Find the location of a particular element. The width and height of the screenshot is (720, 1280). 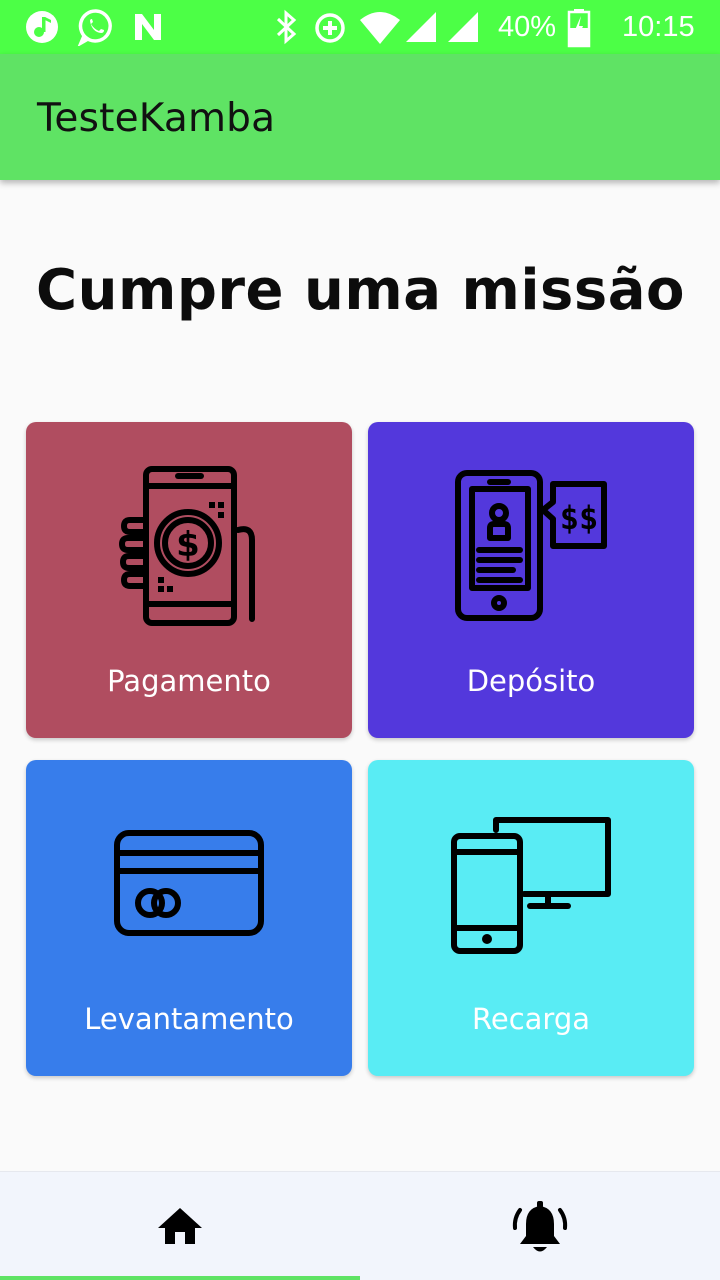

withdrawal-card: Levantamento is located at coordinates (189, 918).